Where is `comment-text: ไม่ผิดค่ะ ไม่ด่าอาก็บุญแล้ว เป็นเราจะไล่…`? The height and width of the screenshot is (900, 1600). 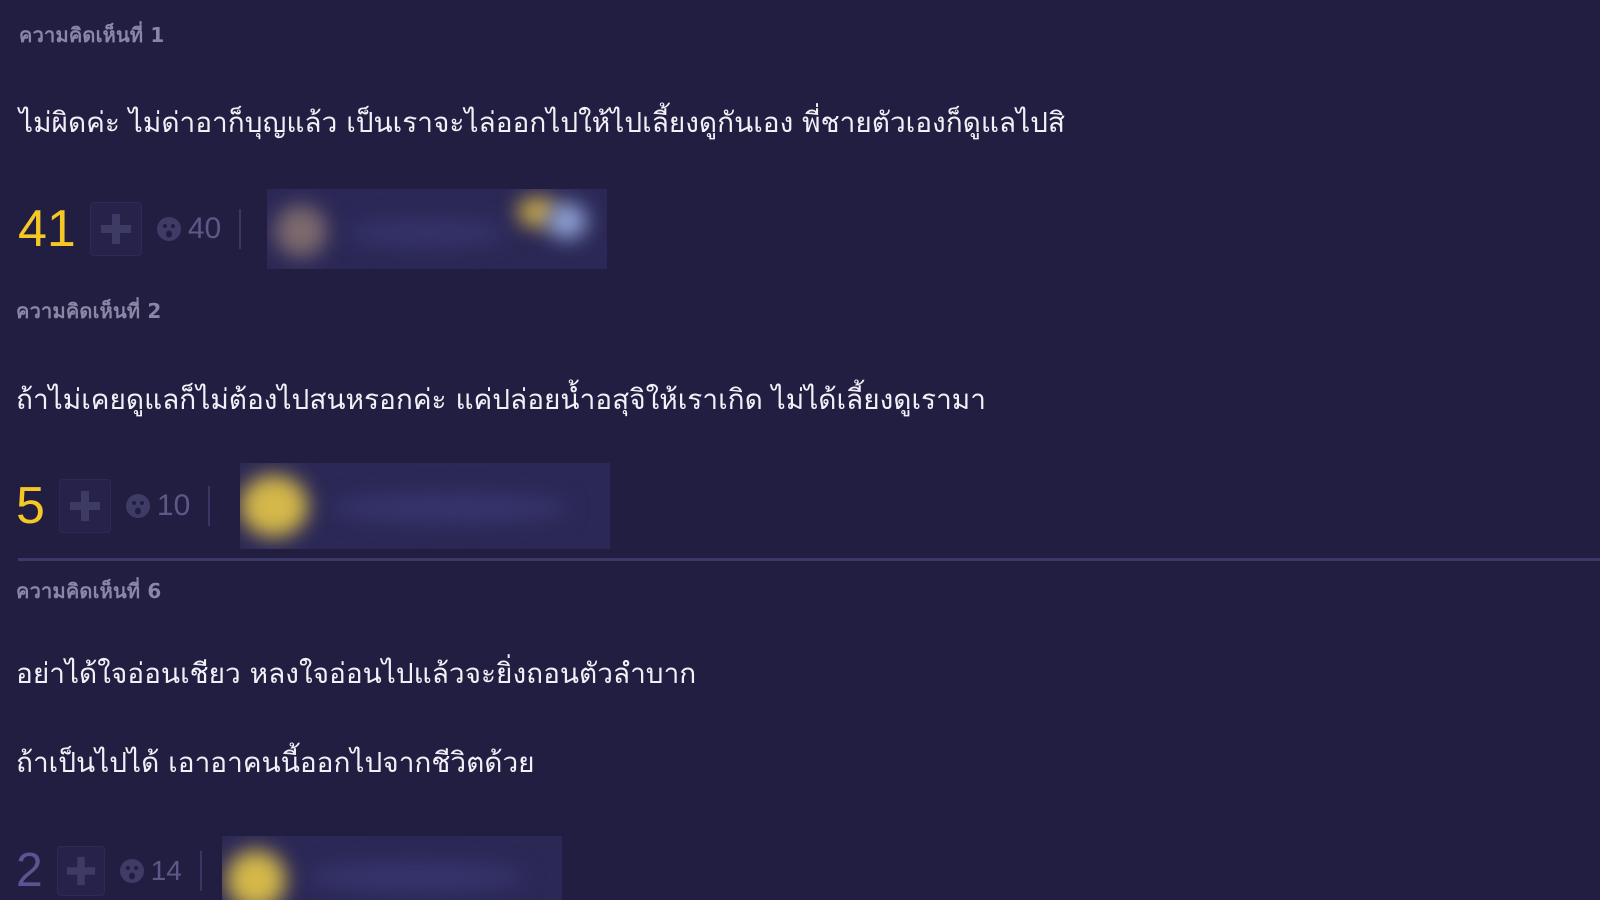
comment-text: ไม่ผิดค่ะ ไม่ด่าอาก็บุญแล้ว เป็นเราจะไล่… is located at coordinates (542, 122).